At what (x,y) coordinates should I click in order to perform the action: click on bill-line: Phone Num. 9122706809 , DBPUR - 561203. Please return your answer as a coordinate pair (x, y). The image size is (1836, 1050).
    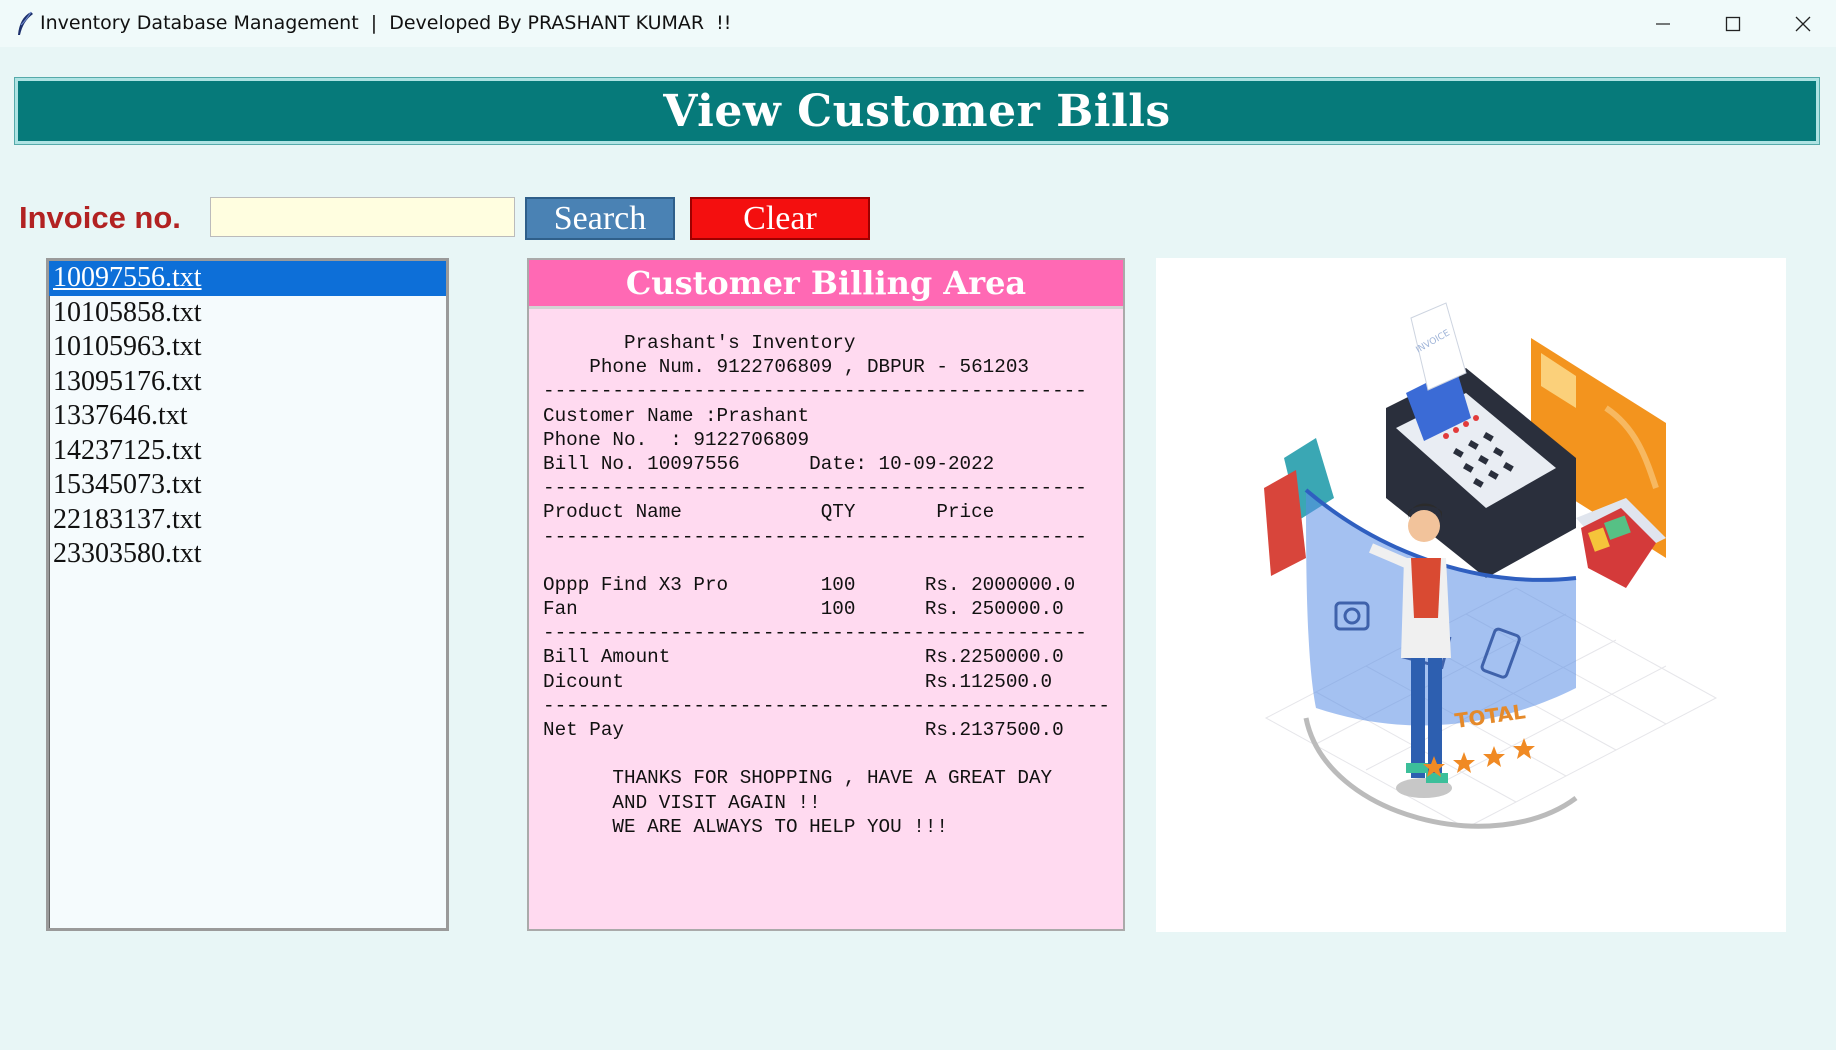
    Looking at the image, I should click on (786, 367).